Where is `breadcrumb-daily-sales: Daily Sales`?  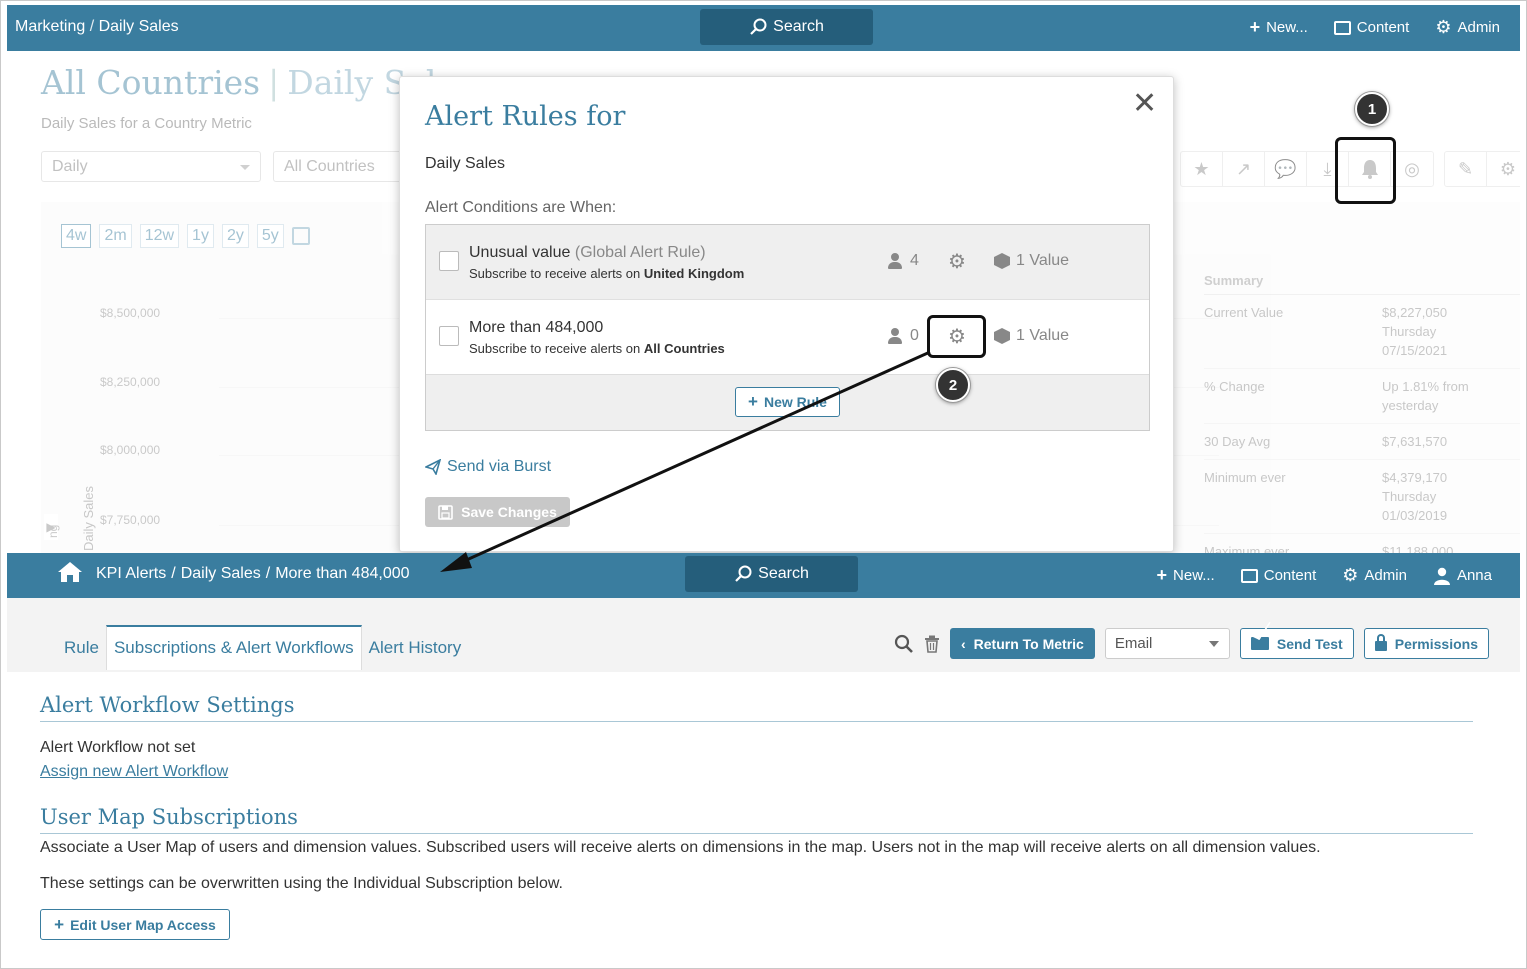
breadcrumb-daily-sales: Daily Sales is located at coordinates (221, 574).